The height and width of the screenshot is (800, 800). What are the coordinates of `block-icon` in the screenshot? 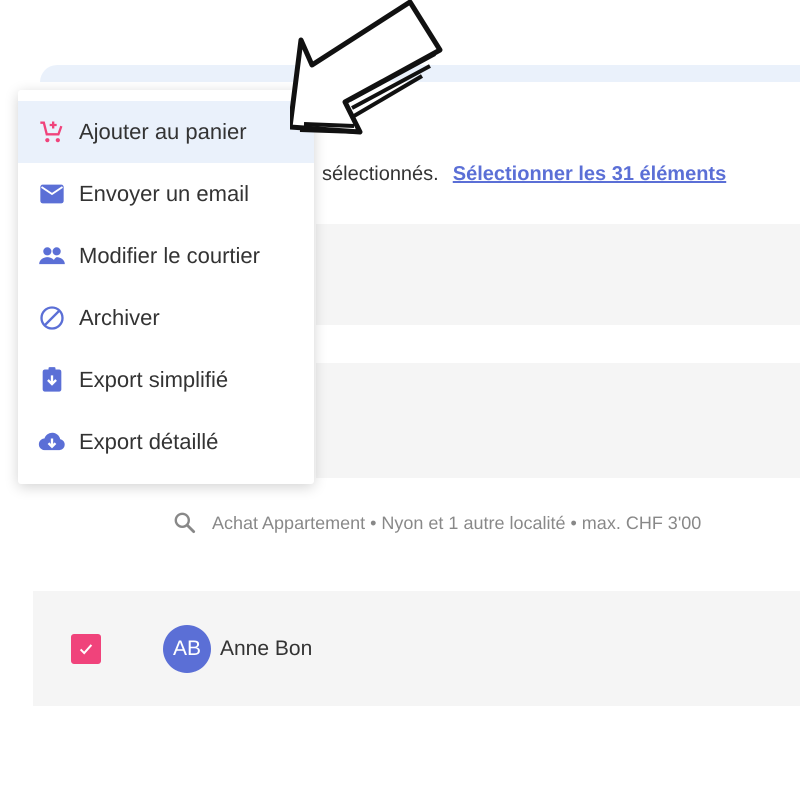 It's located at (52, 318).